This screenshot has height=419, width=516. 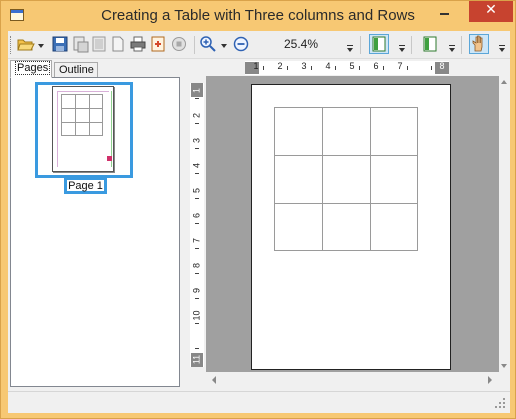 What do you see at coordinates (490, 380) in the screenshot?
I see `scroll-right-arrow` at bounding box center [490, 380].